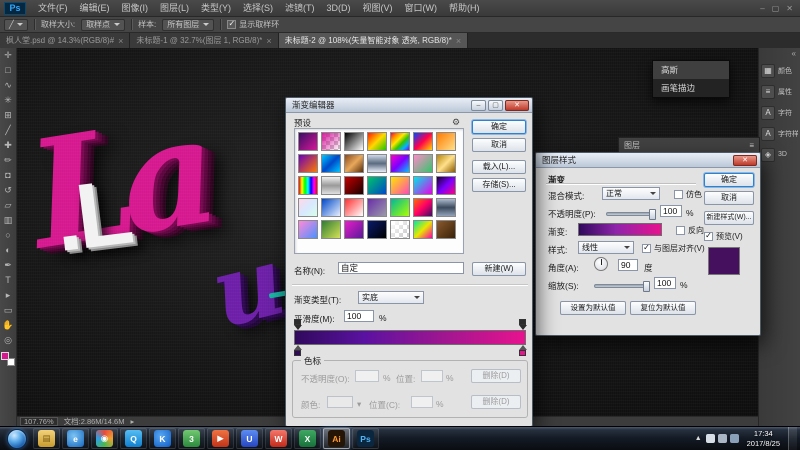 The width and height of the screenshot is (800, 450). What do you see at coordinates (336, 438) in the screenshot?
I see `taskbar-illustrator: Ai` at bounding box center [336, 438].